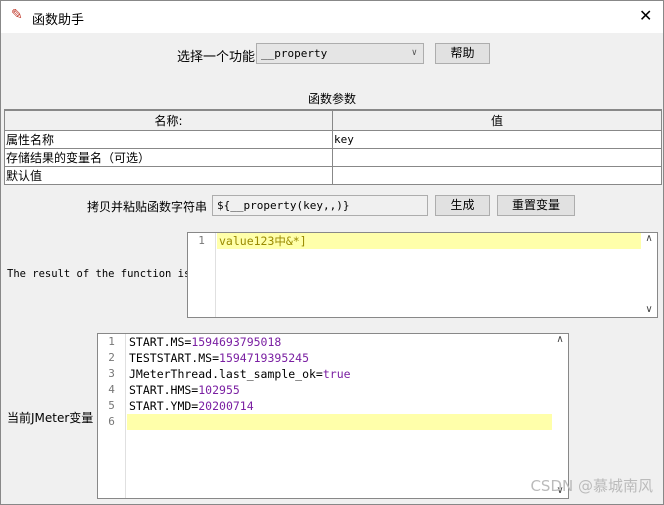 This screenshot has height=505, width=664. What do you see at coordinates (164, 390) in the screenshot?
I see `variable-key: START.HMS=` at bounding box center [164, 390].